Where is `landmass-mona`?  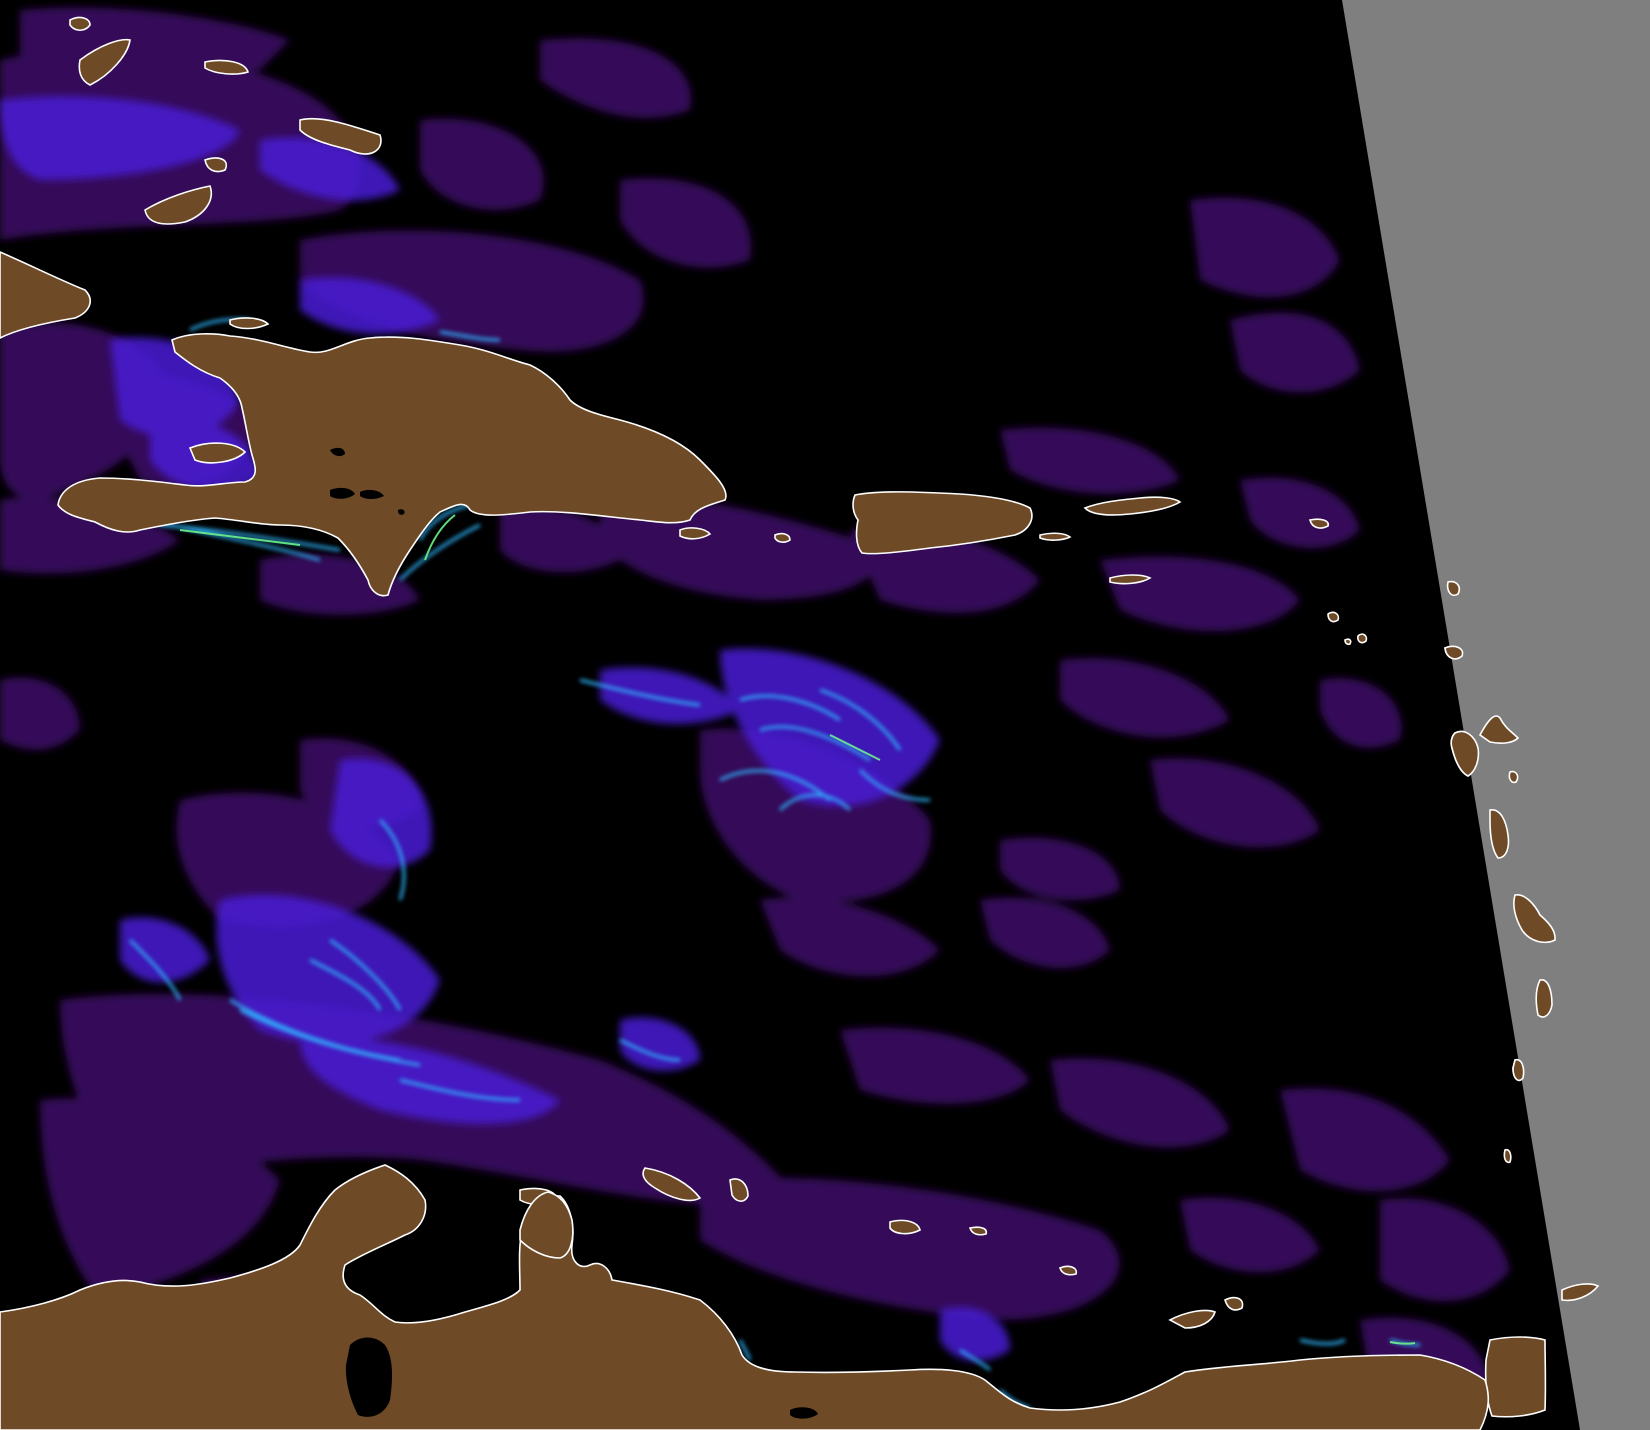 landmass-mona is located at coordinates (782, 537).